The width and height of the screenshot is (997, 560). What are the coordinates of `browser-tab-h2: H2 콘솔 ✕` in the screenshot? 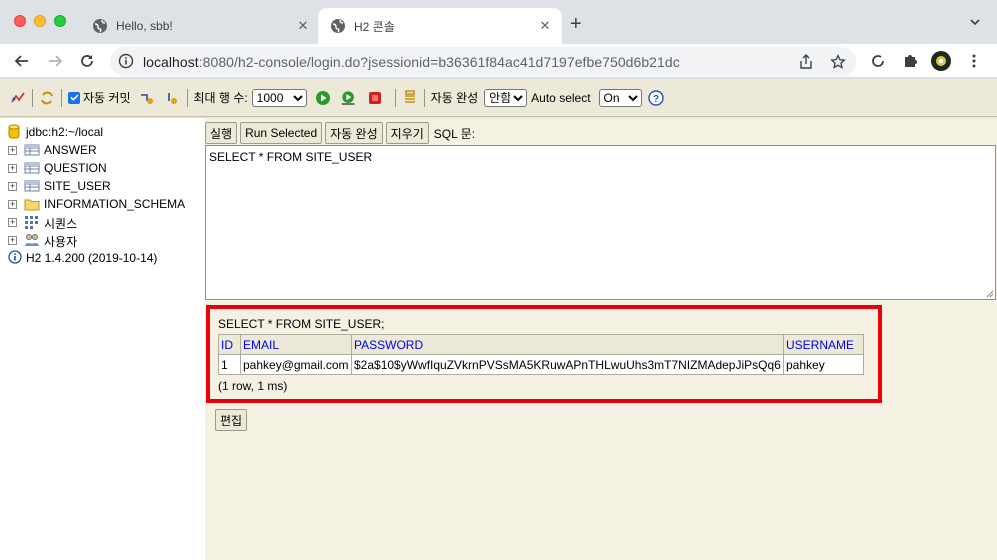 It's located at (440, 26).